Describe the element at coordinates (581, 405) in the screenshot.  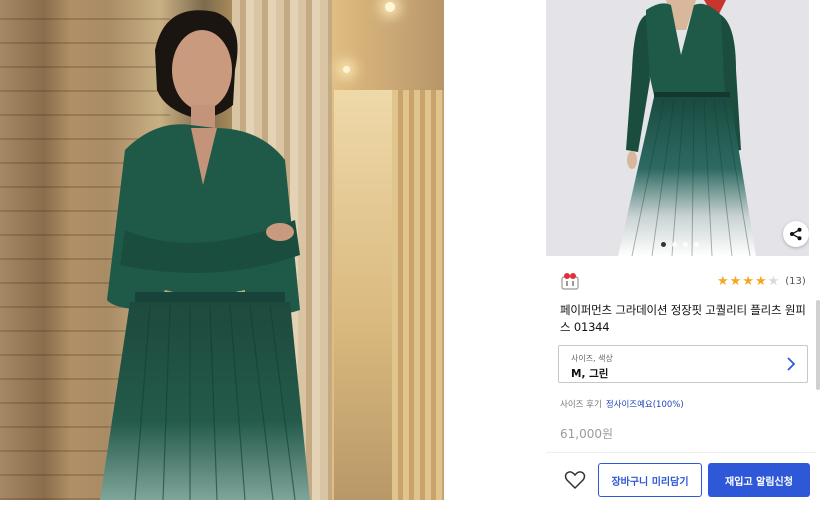
I see `size-review-label: 사이즈 후기` at that location.